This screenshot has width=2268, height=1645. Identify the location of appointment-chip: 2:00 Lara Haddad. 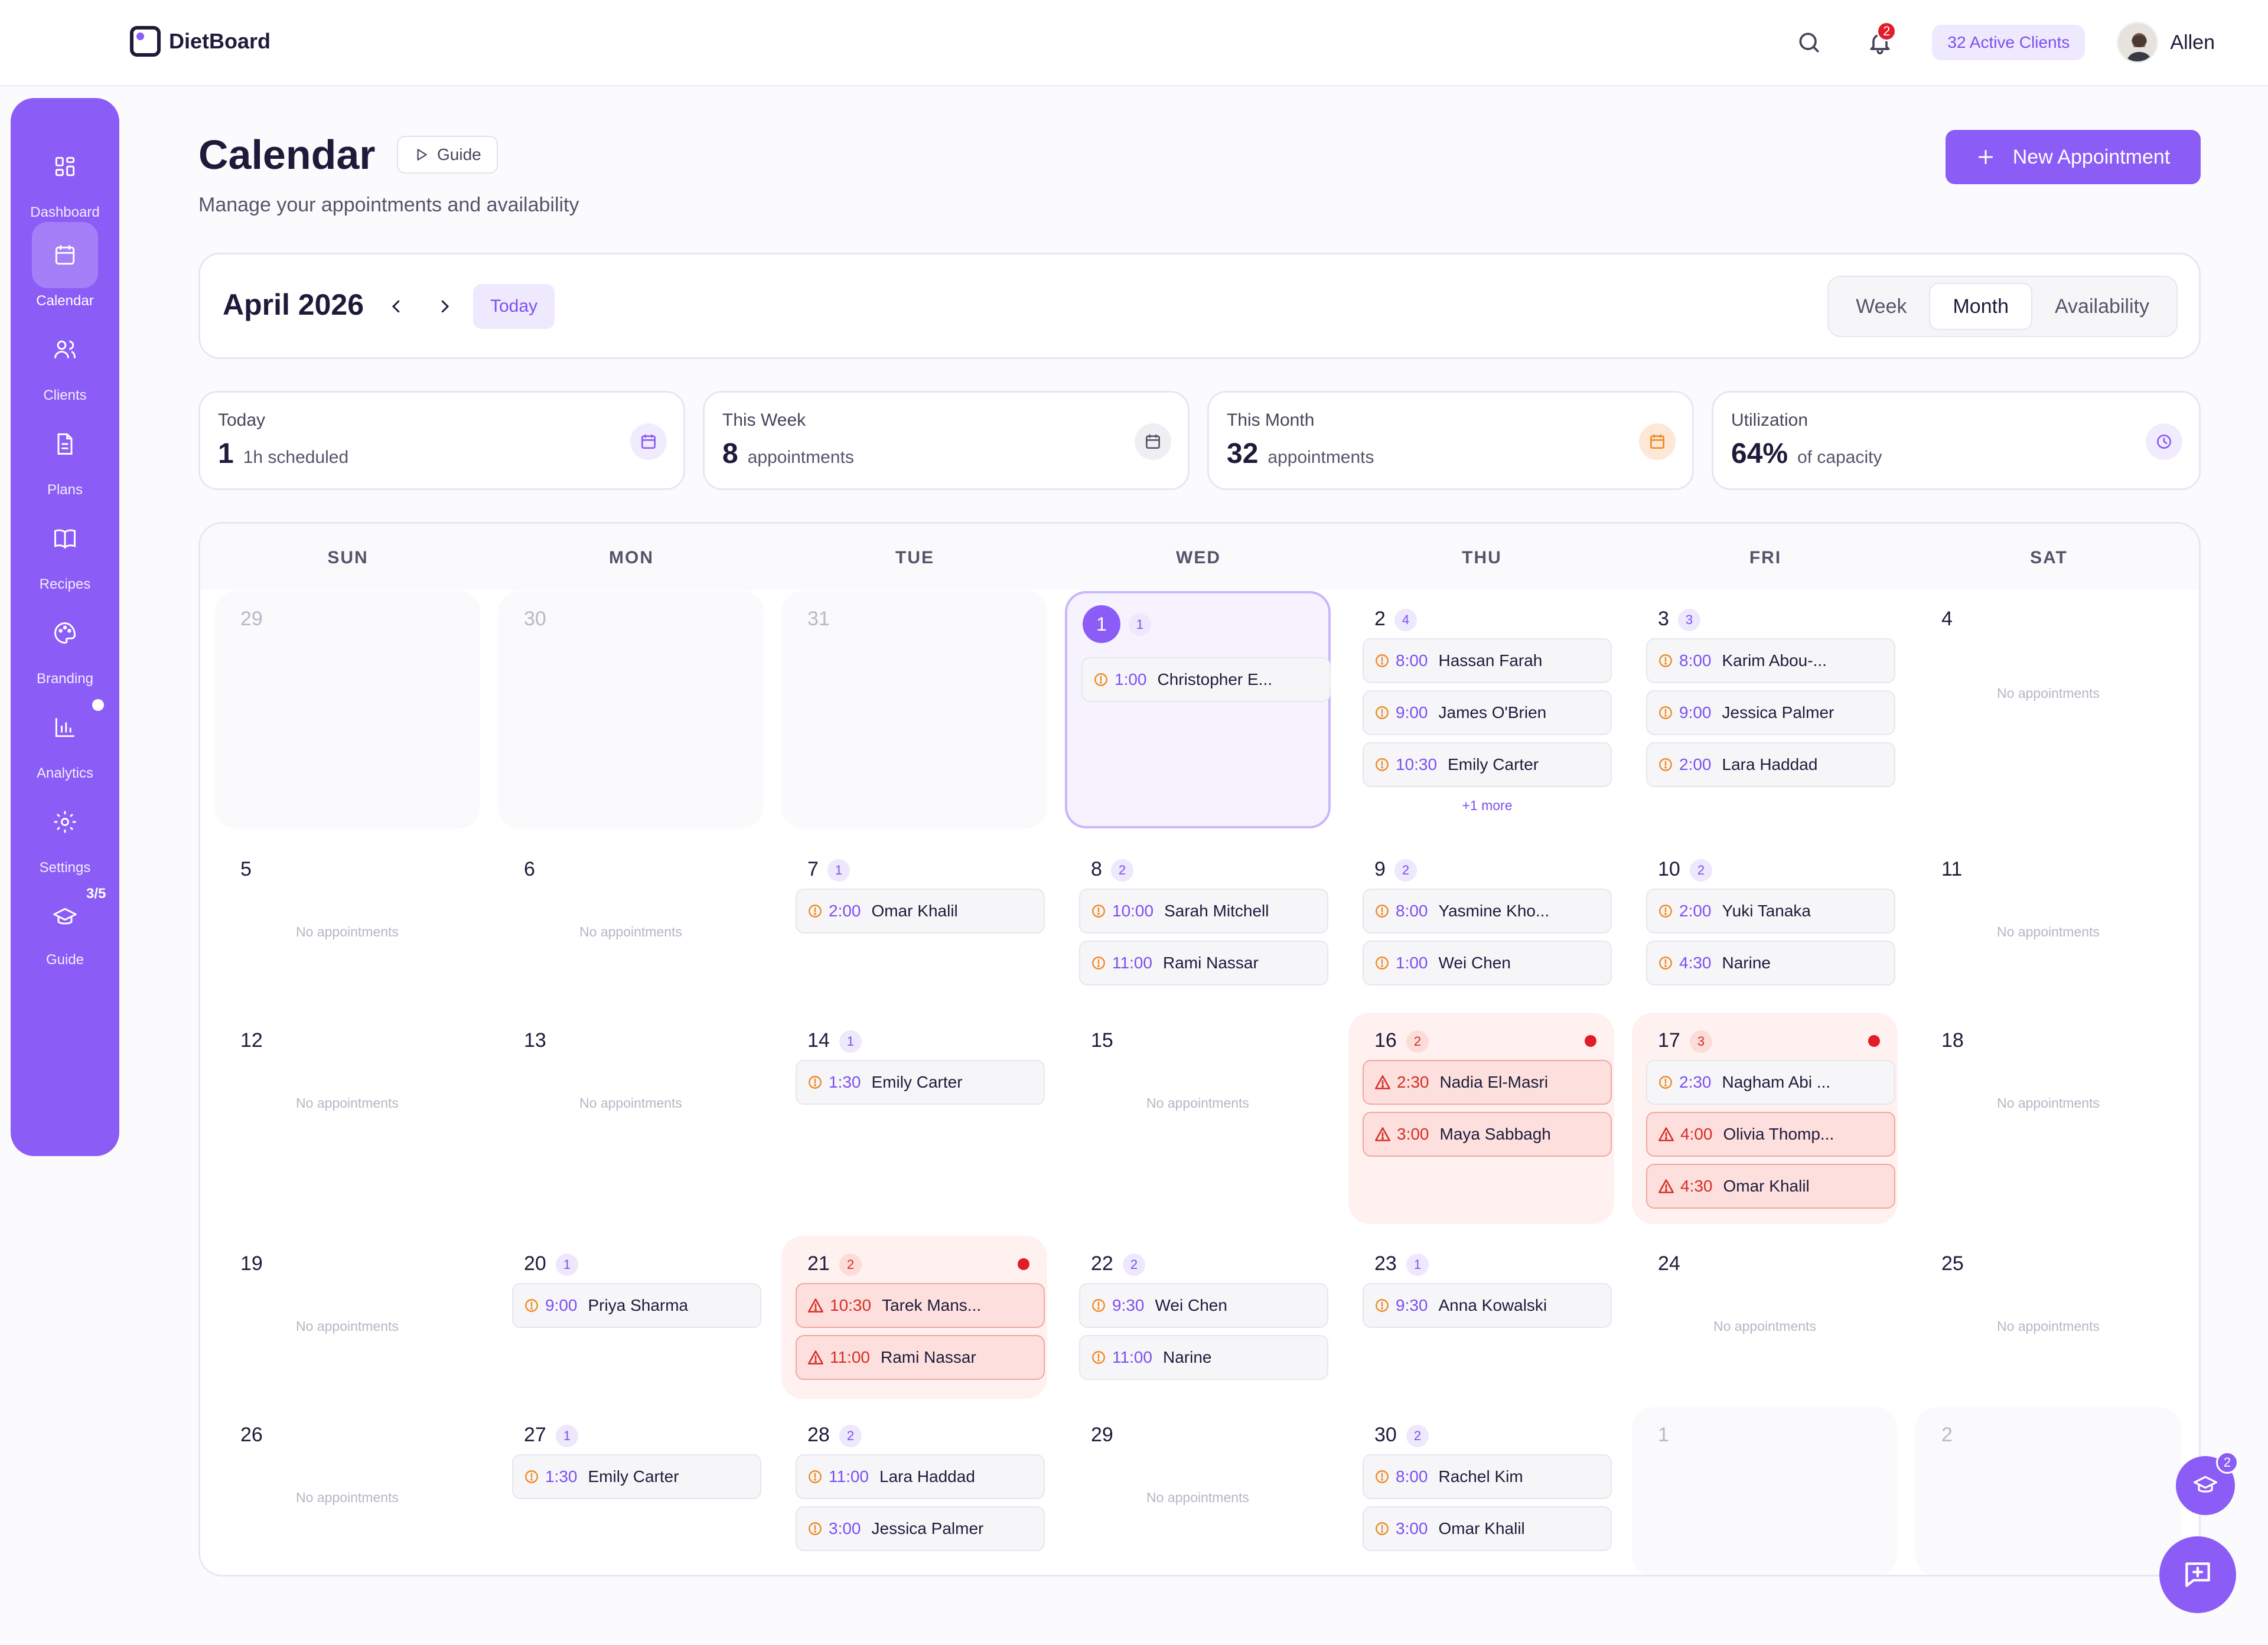
(1770, 764).